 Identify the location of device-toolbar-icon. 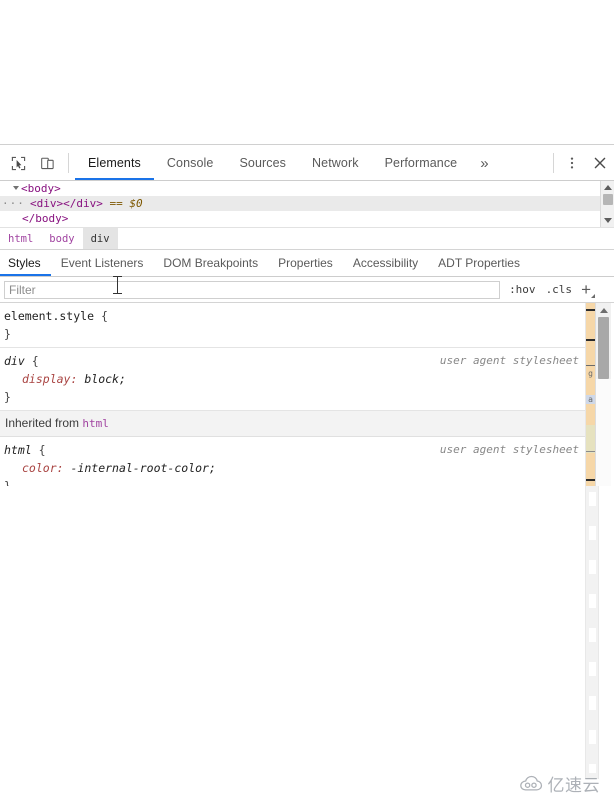
(47, 163).